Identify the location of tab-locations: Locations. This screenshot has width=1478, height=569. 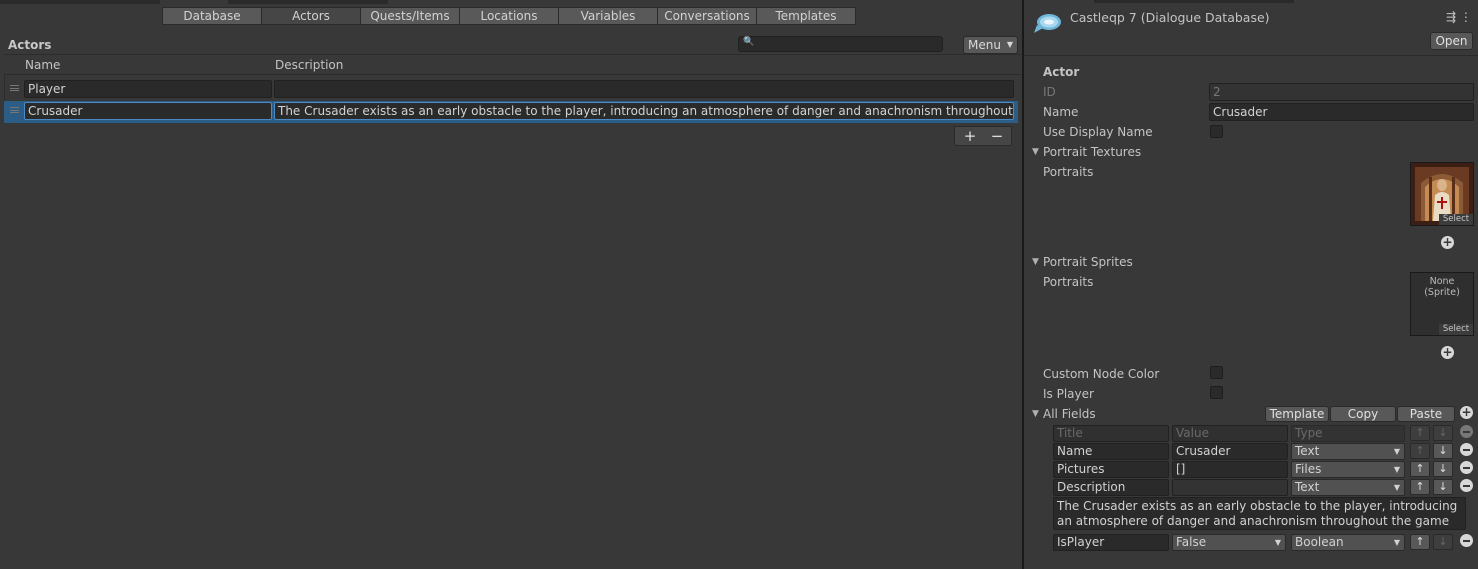
(509, 16).